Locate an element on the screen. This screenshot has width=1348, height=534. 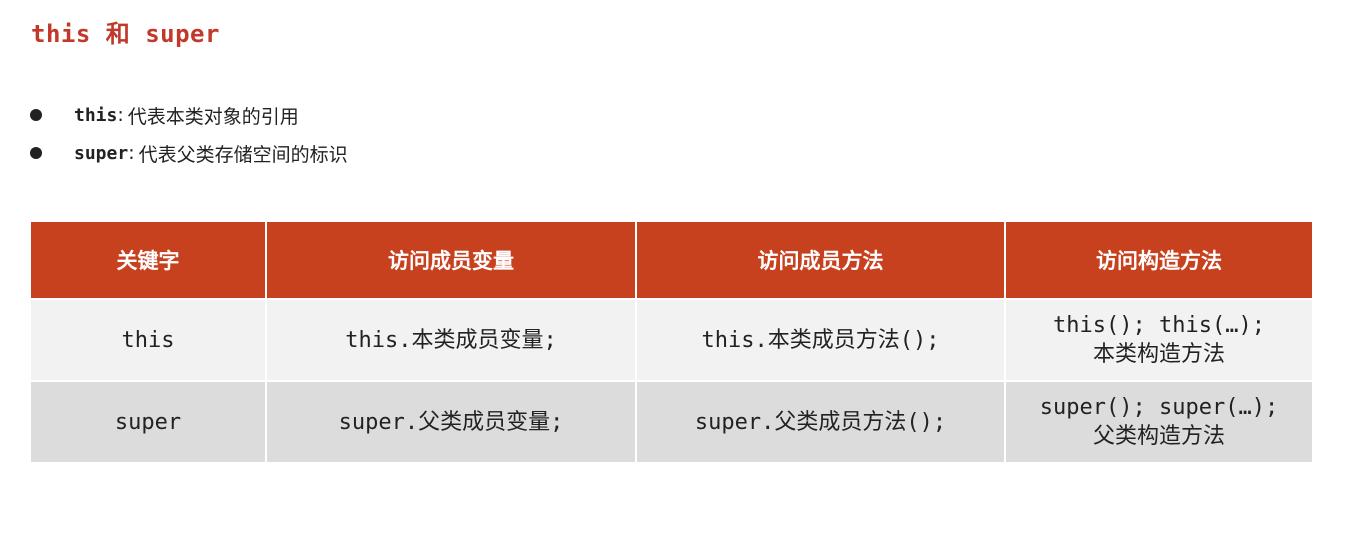
cell-constructor: super(); super(…); 父类构造方法 is located at coordinates (1159, 422).